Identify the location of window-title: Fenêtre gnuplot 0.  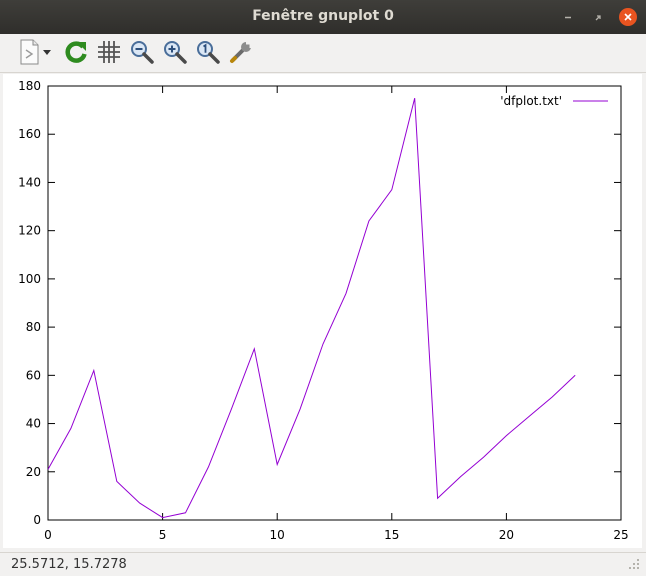
(323, 16).